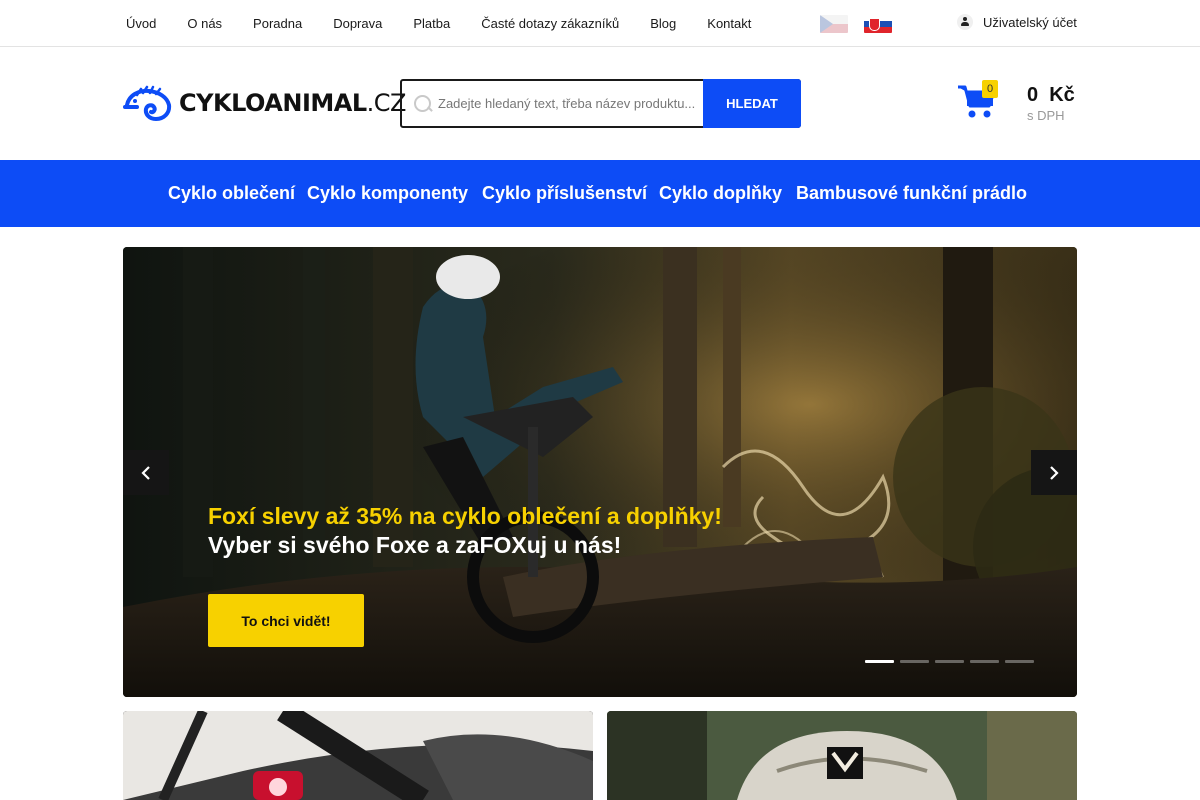 This screenshot has width=1200, height=800. What do you see at coordinates (564, 193) in the screenshot?
I see `category-cyklo-prislusenstvi: Cyklo příslušenství` at bounding box center [564, 193].